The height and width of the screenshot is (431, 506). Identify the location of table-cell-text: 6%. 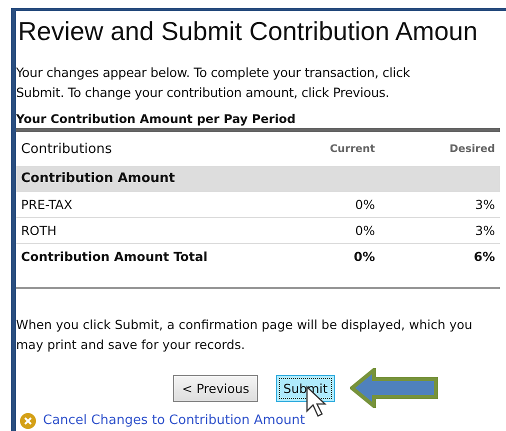
(483, 256).